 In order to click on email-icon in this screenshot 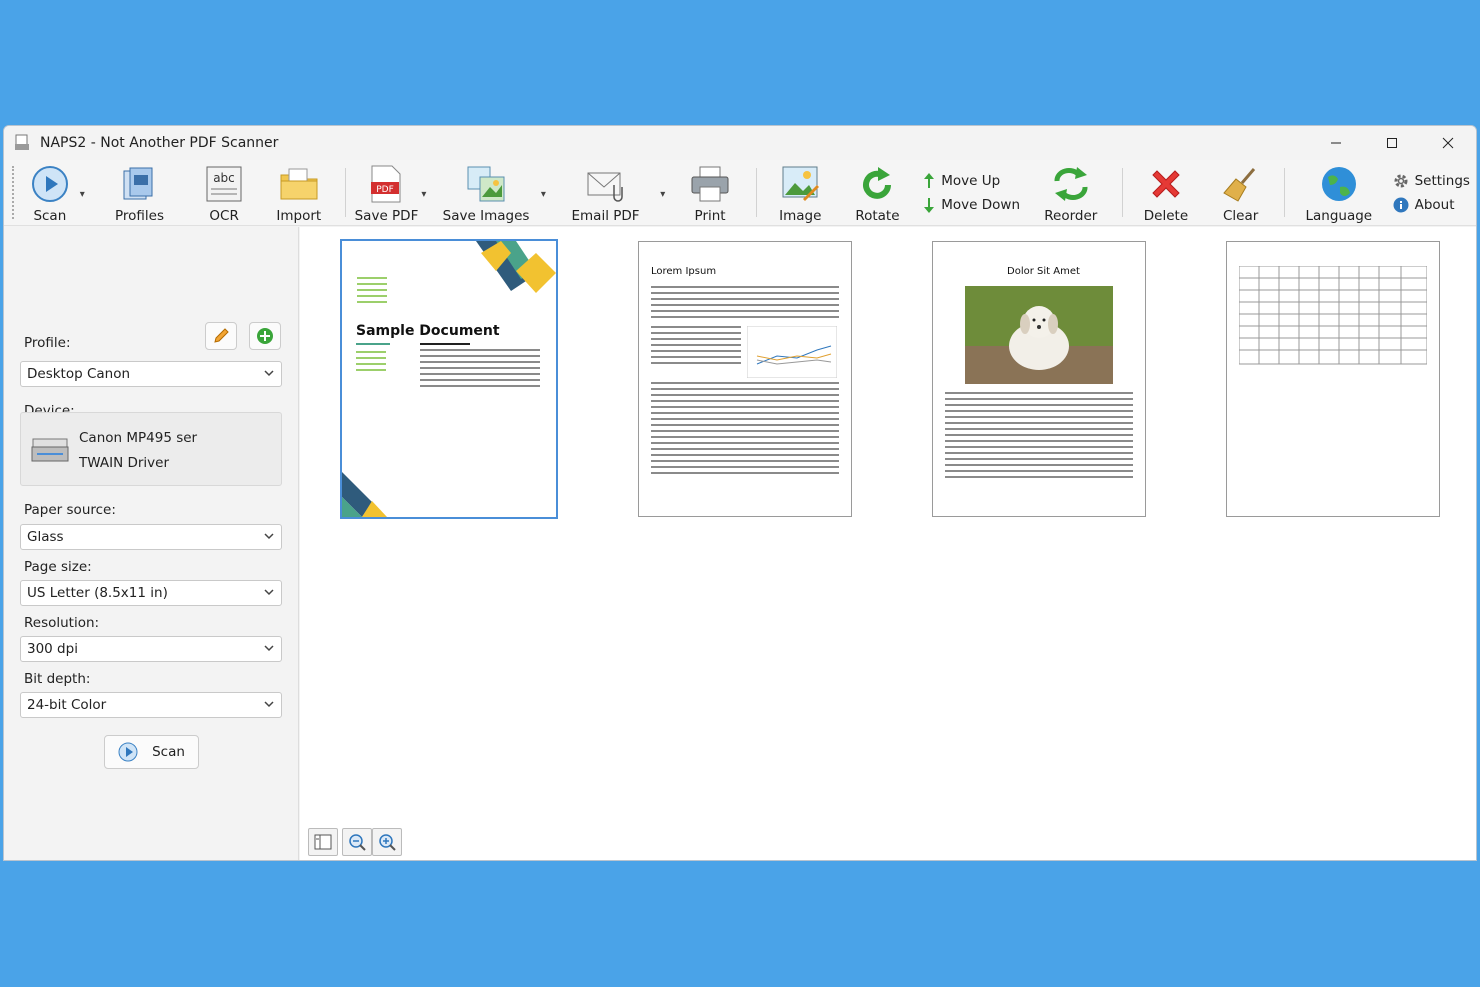, I will do `click(605, 187)`.